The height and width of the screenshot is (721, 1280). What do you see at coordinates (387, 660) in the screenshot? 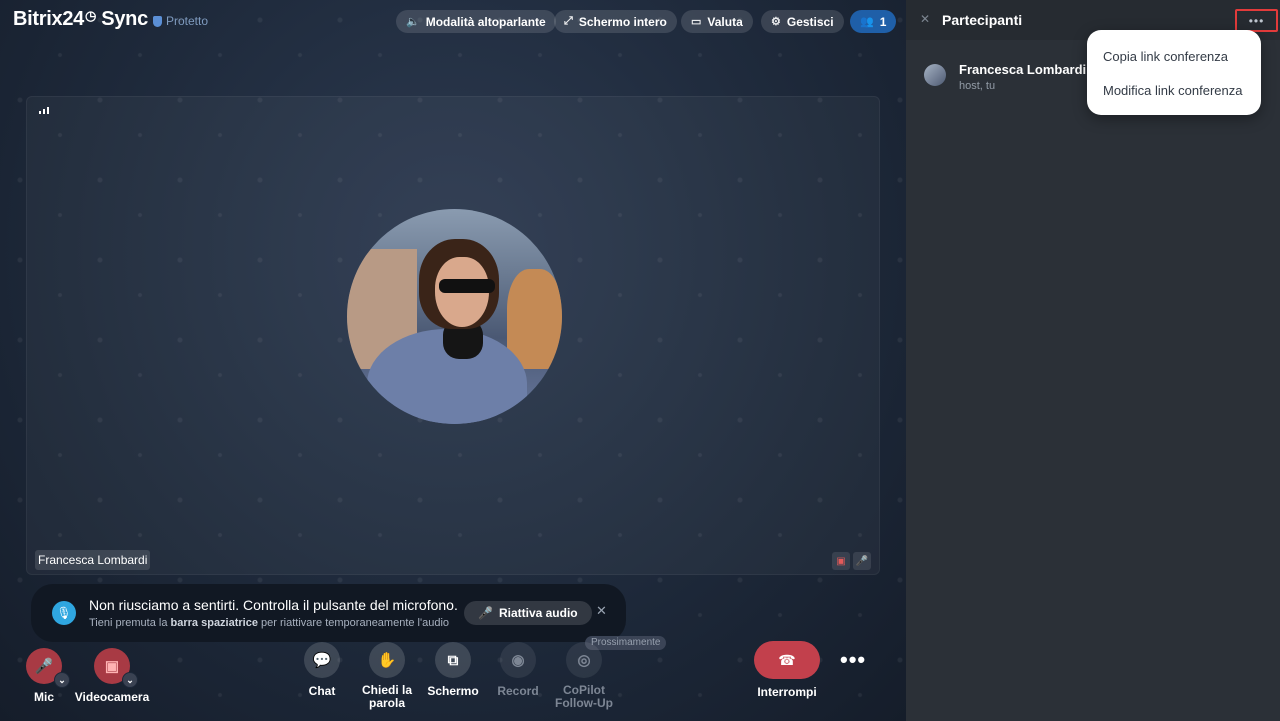
I see `hand-icon: ✋` at bounding box center [387, 660].